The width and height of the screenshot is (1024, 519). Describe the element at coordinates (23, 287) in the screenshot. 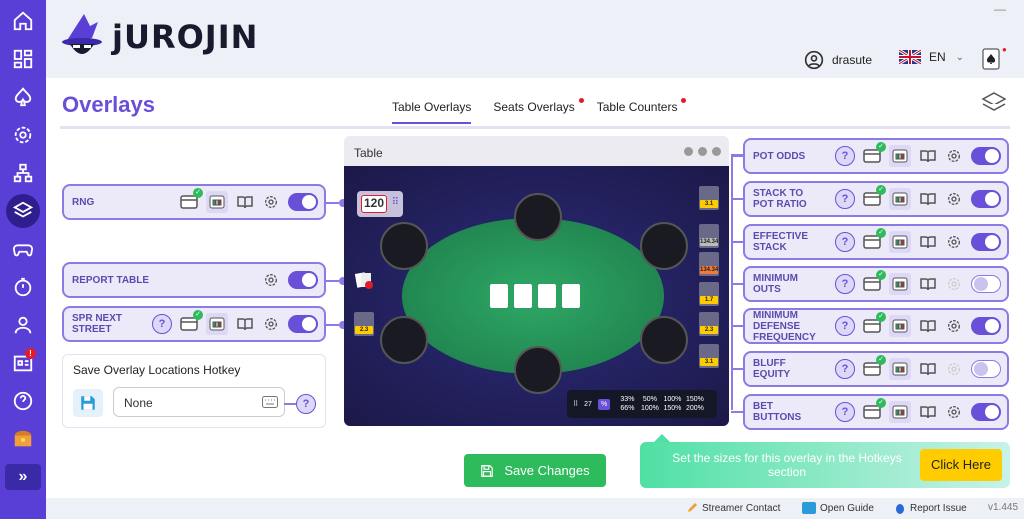

I see `sidebar-timer` at that location.